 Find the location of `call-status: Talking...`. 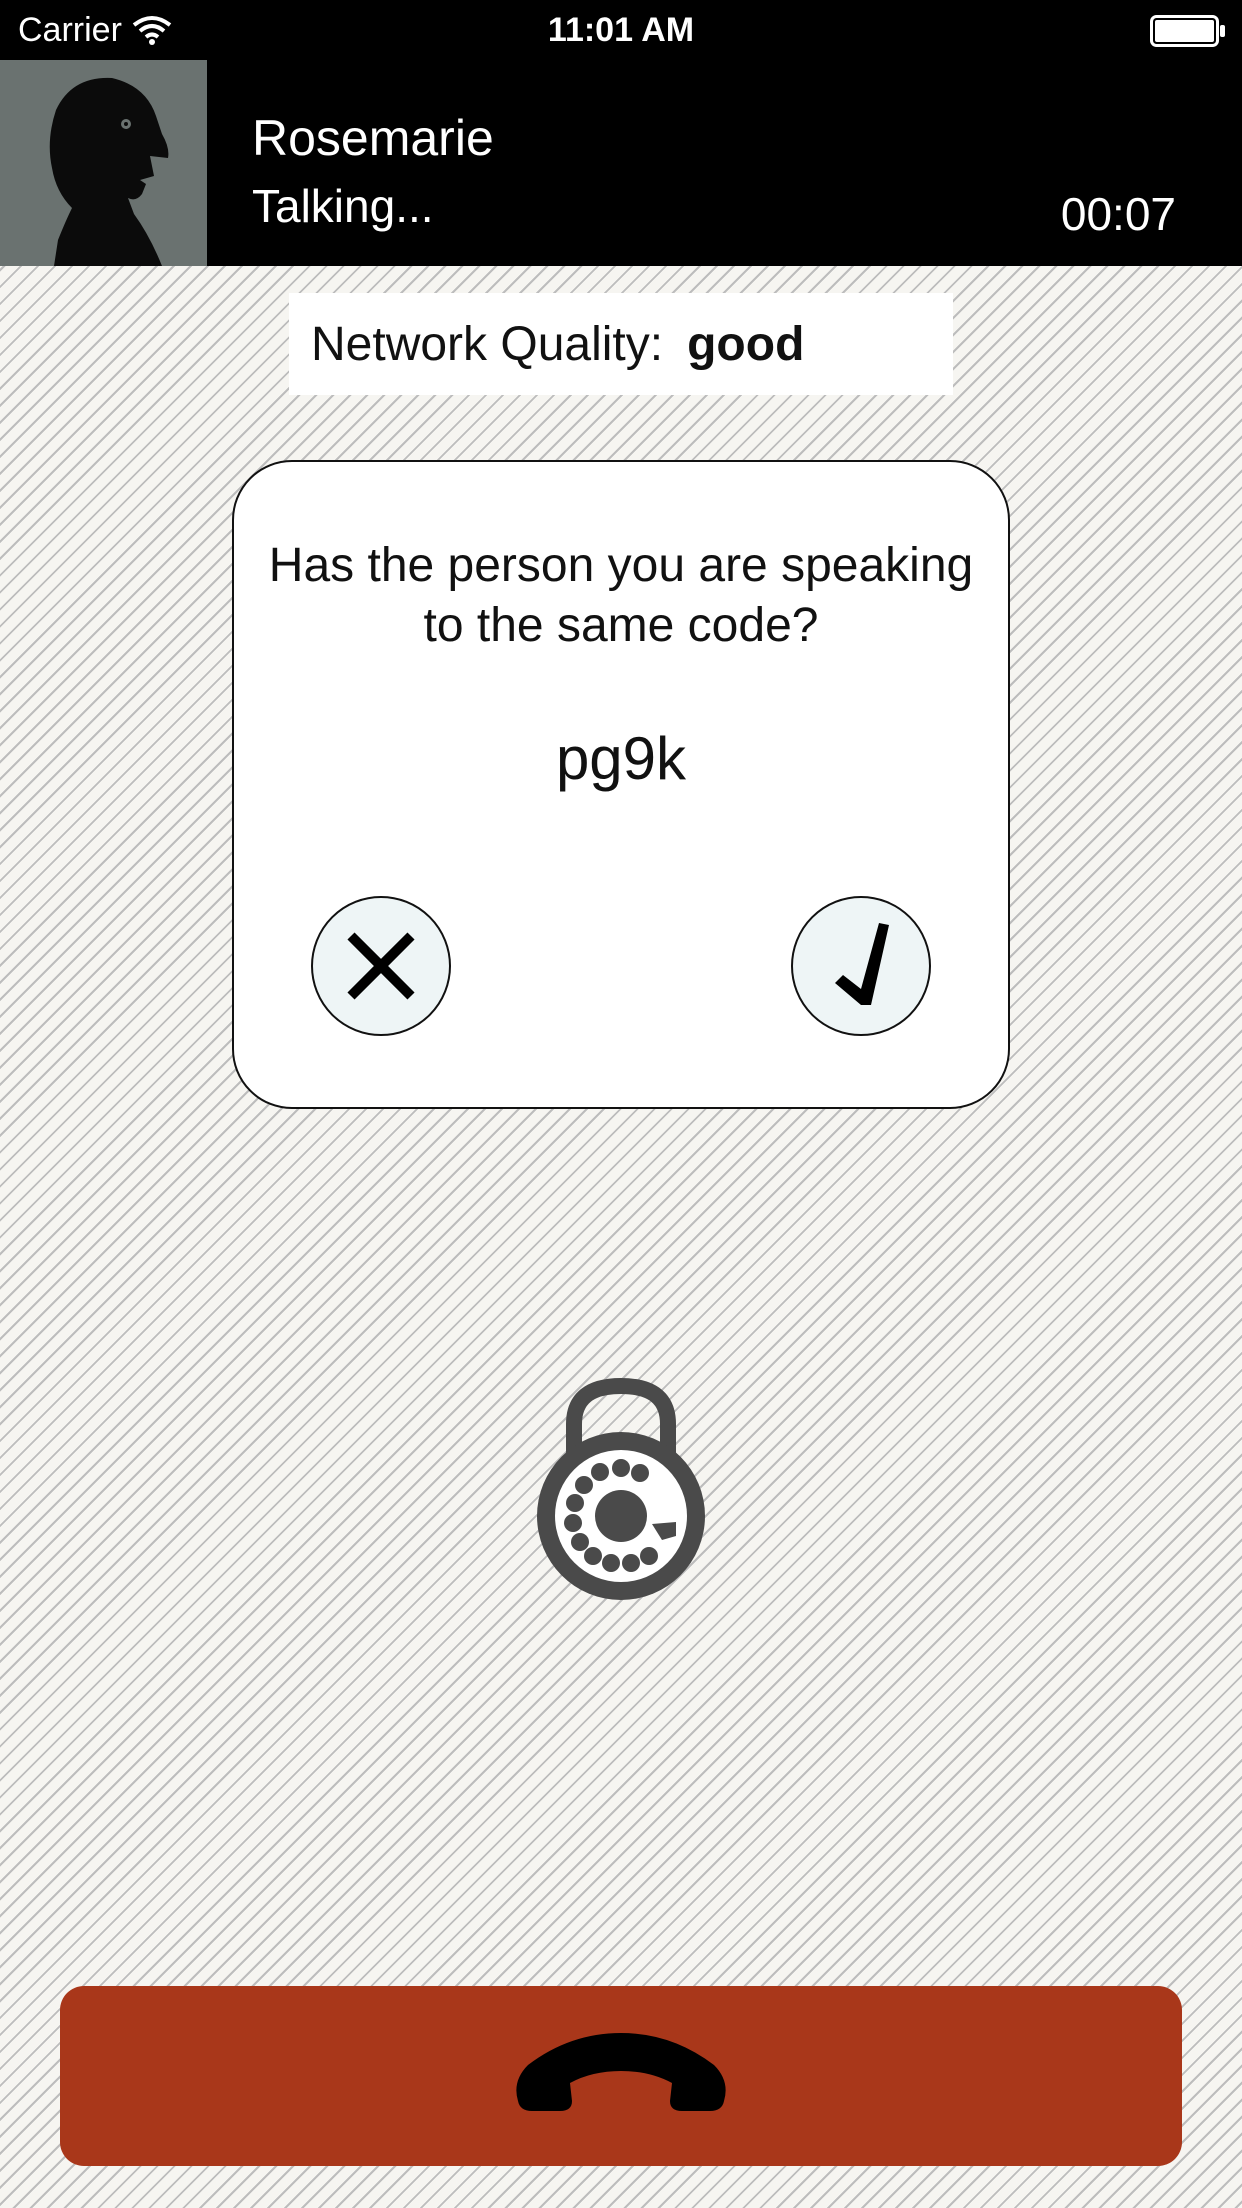

call-status: Talking... is located at coordinates (343, 206).